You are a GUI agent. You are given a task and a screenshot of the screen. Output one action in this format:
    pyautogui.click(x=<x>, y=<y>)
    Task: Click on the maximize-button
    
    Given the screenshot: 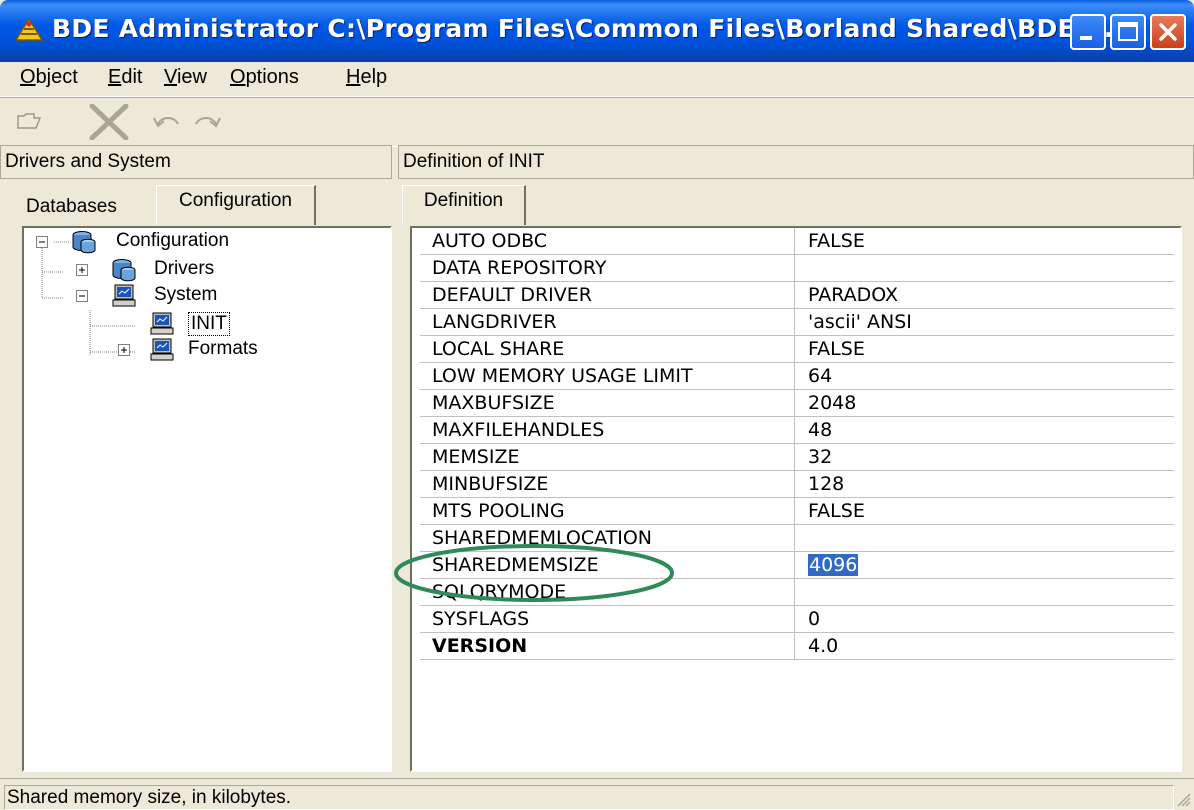 What is the action you would take?
    pyautogui.click(x=1128, y=32)
    